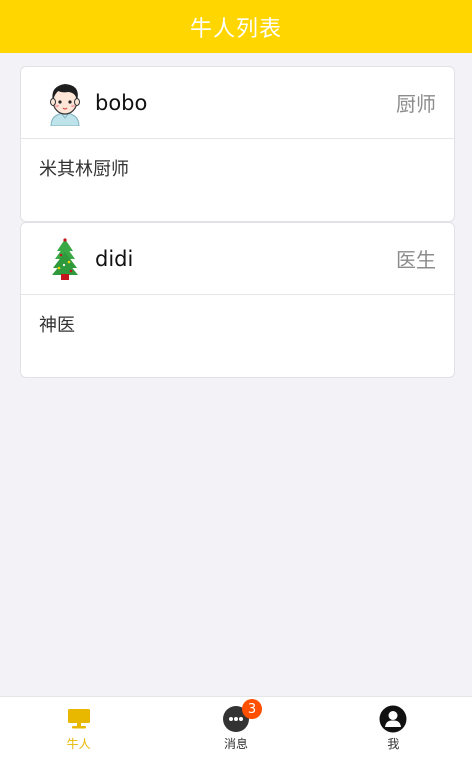 The image size is (472, 759). I want to click on unread-badge: 3, so click(251, 709).